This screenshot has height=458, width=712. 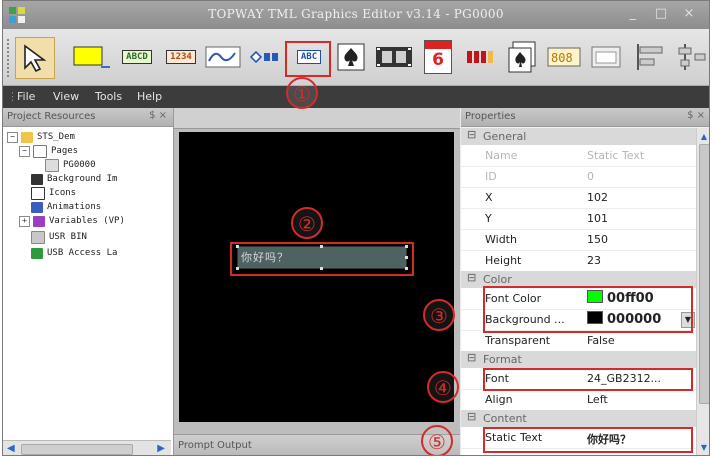 I want to click on rectangle-tool-button, so click(x=91, y=57).